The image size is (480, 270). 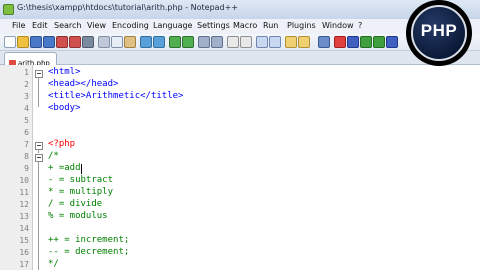 I want to click on line-number: 13, so click(x=24, y=216).